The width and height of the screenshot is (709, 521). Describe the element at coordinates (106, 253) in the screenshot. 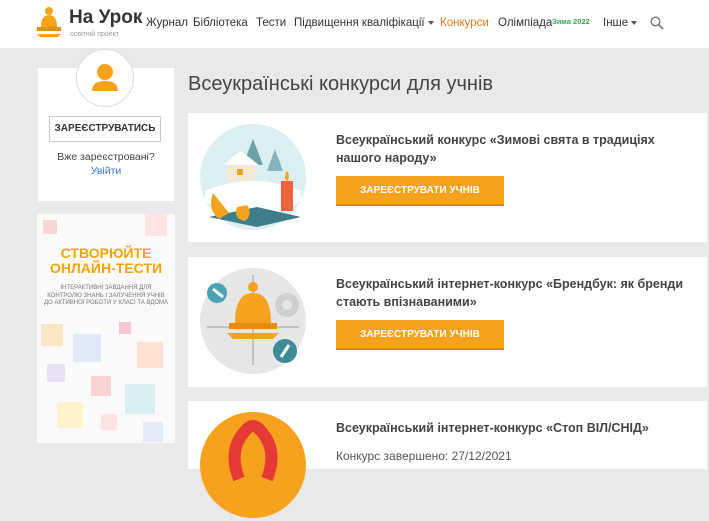

I see `promo-title-line1: СТВОРЮЙТЕ` at that location.